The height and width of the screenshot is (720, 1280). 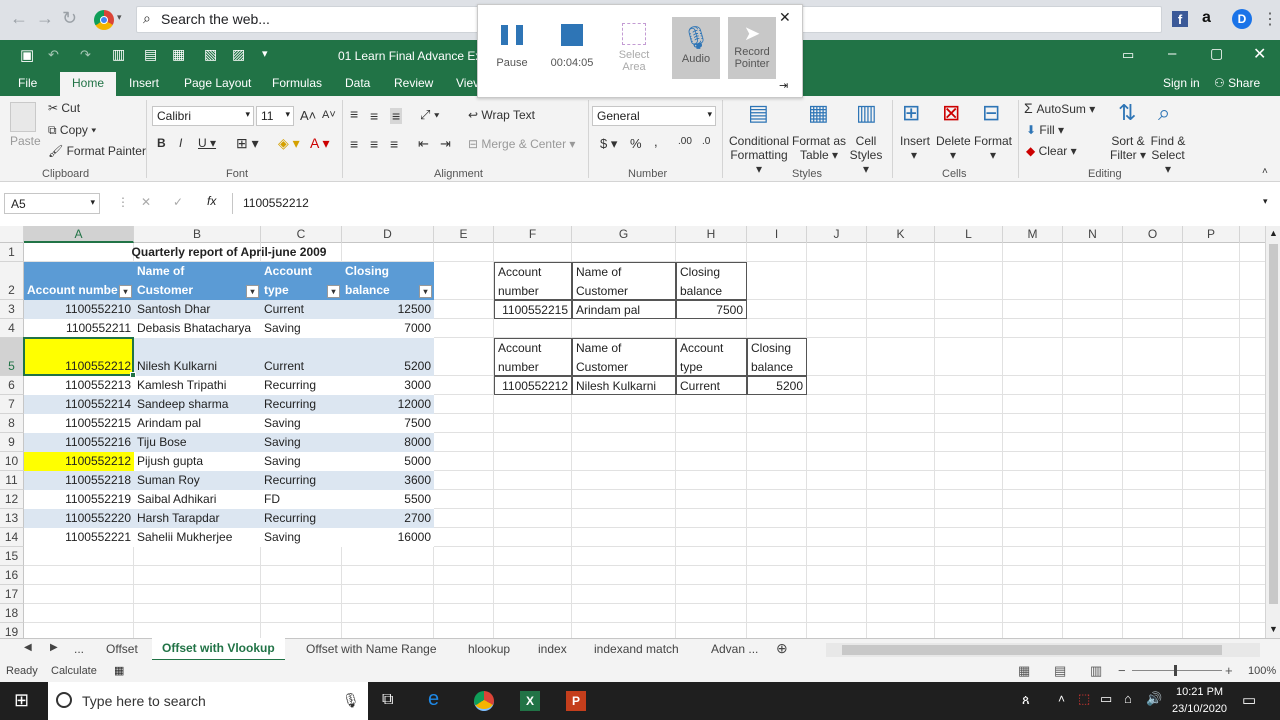 What do you see at coordinates (197, 328) in the screenshot?
I see `customer-name-cell: Debasis Bhatacharya` at bounding box center [197, 328].